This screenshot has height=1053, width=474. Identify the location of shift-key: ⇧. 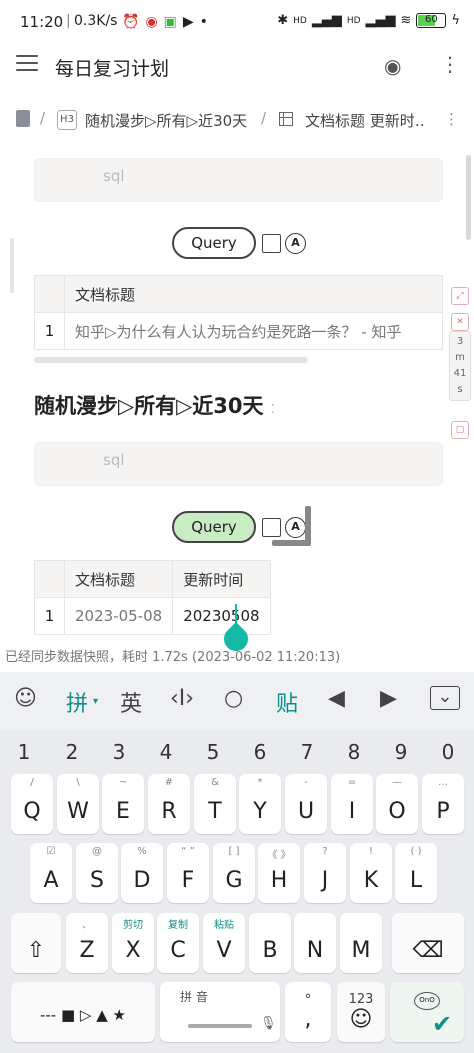
(36, 943).